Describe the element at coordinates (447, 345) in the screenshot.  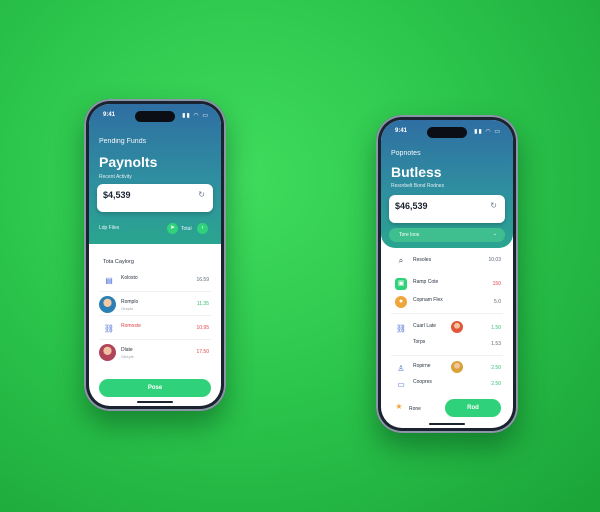
I see `list-item: Torps 1.53` at that location.